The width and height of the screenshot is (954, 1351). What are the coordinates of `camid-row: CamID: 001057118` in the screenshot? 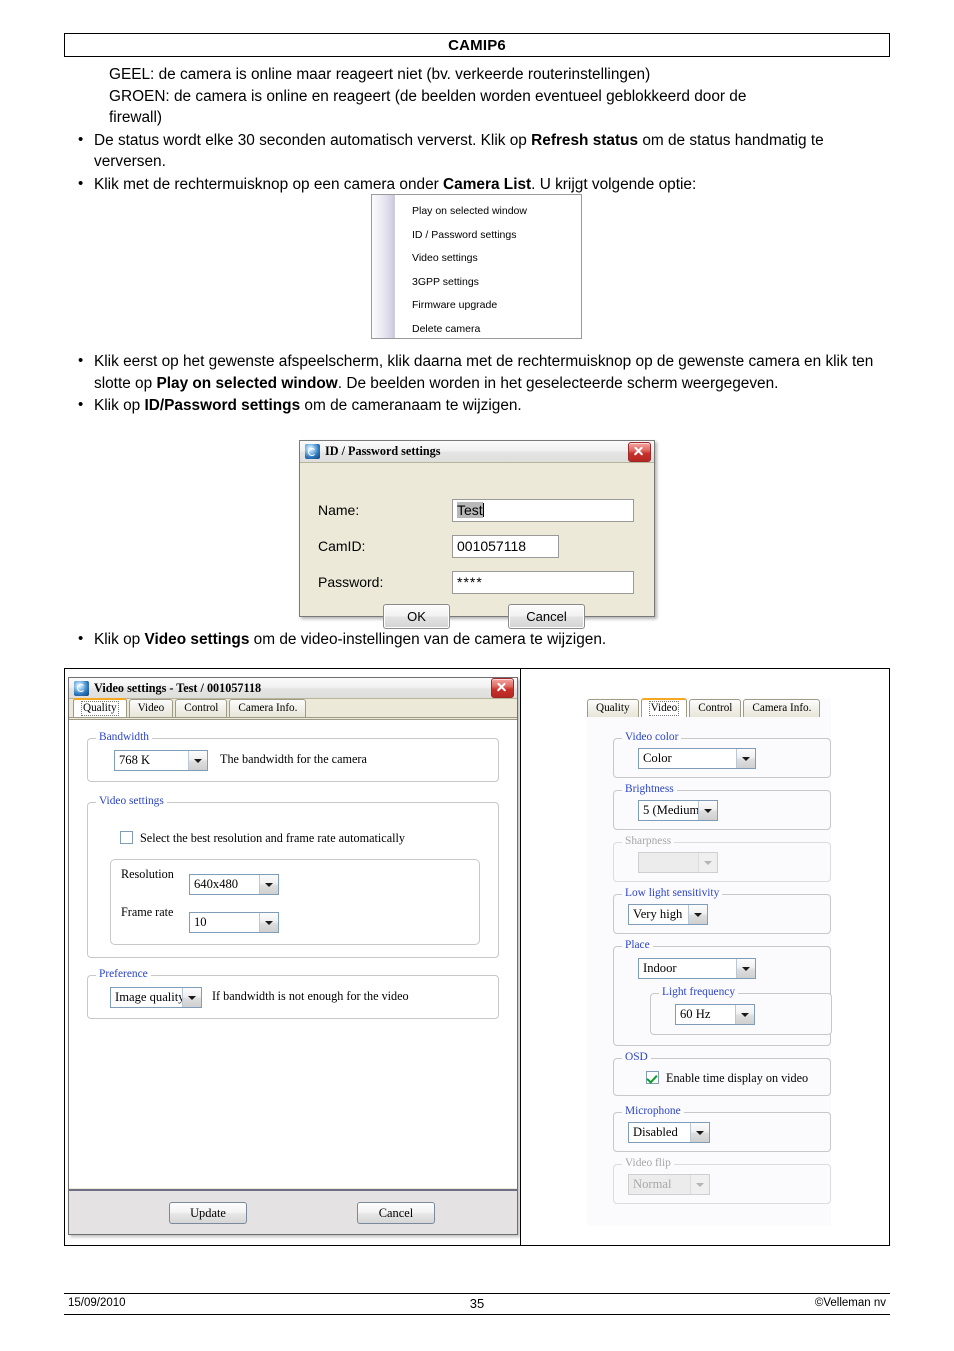 It's located at (477, 546).